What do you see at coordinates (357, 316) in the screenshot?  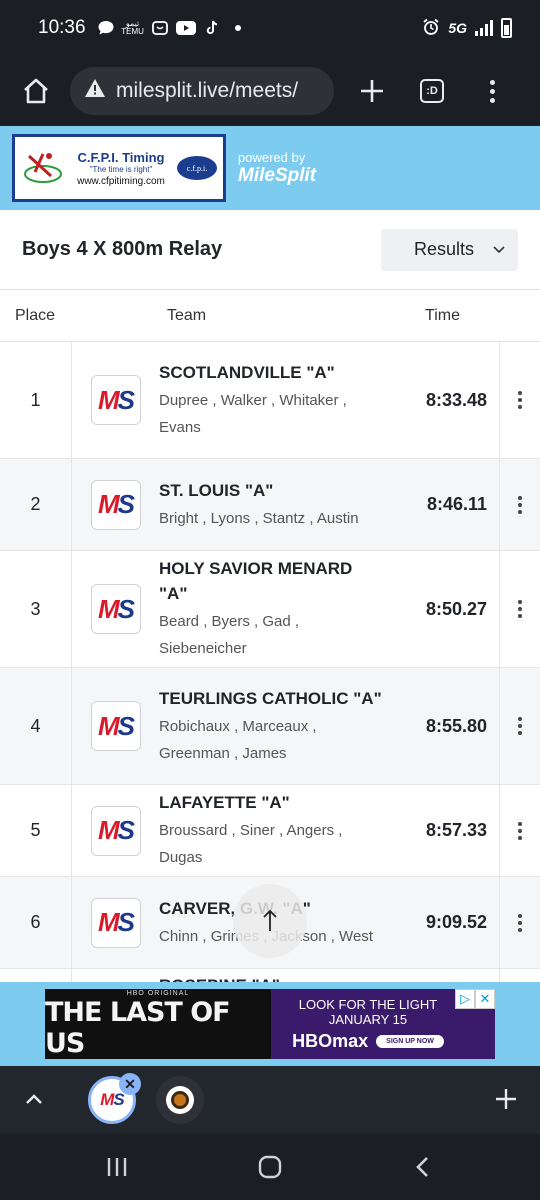 I see `header-time: Time` at bounding box center [357, 316].